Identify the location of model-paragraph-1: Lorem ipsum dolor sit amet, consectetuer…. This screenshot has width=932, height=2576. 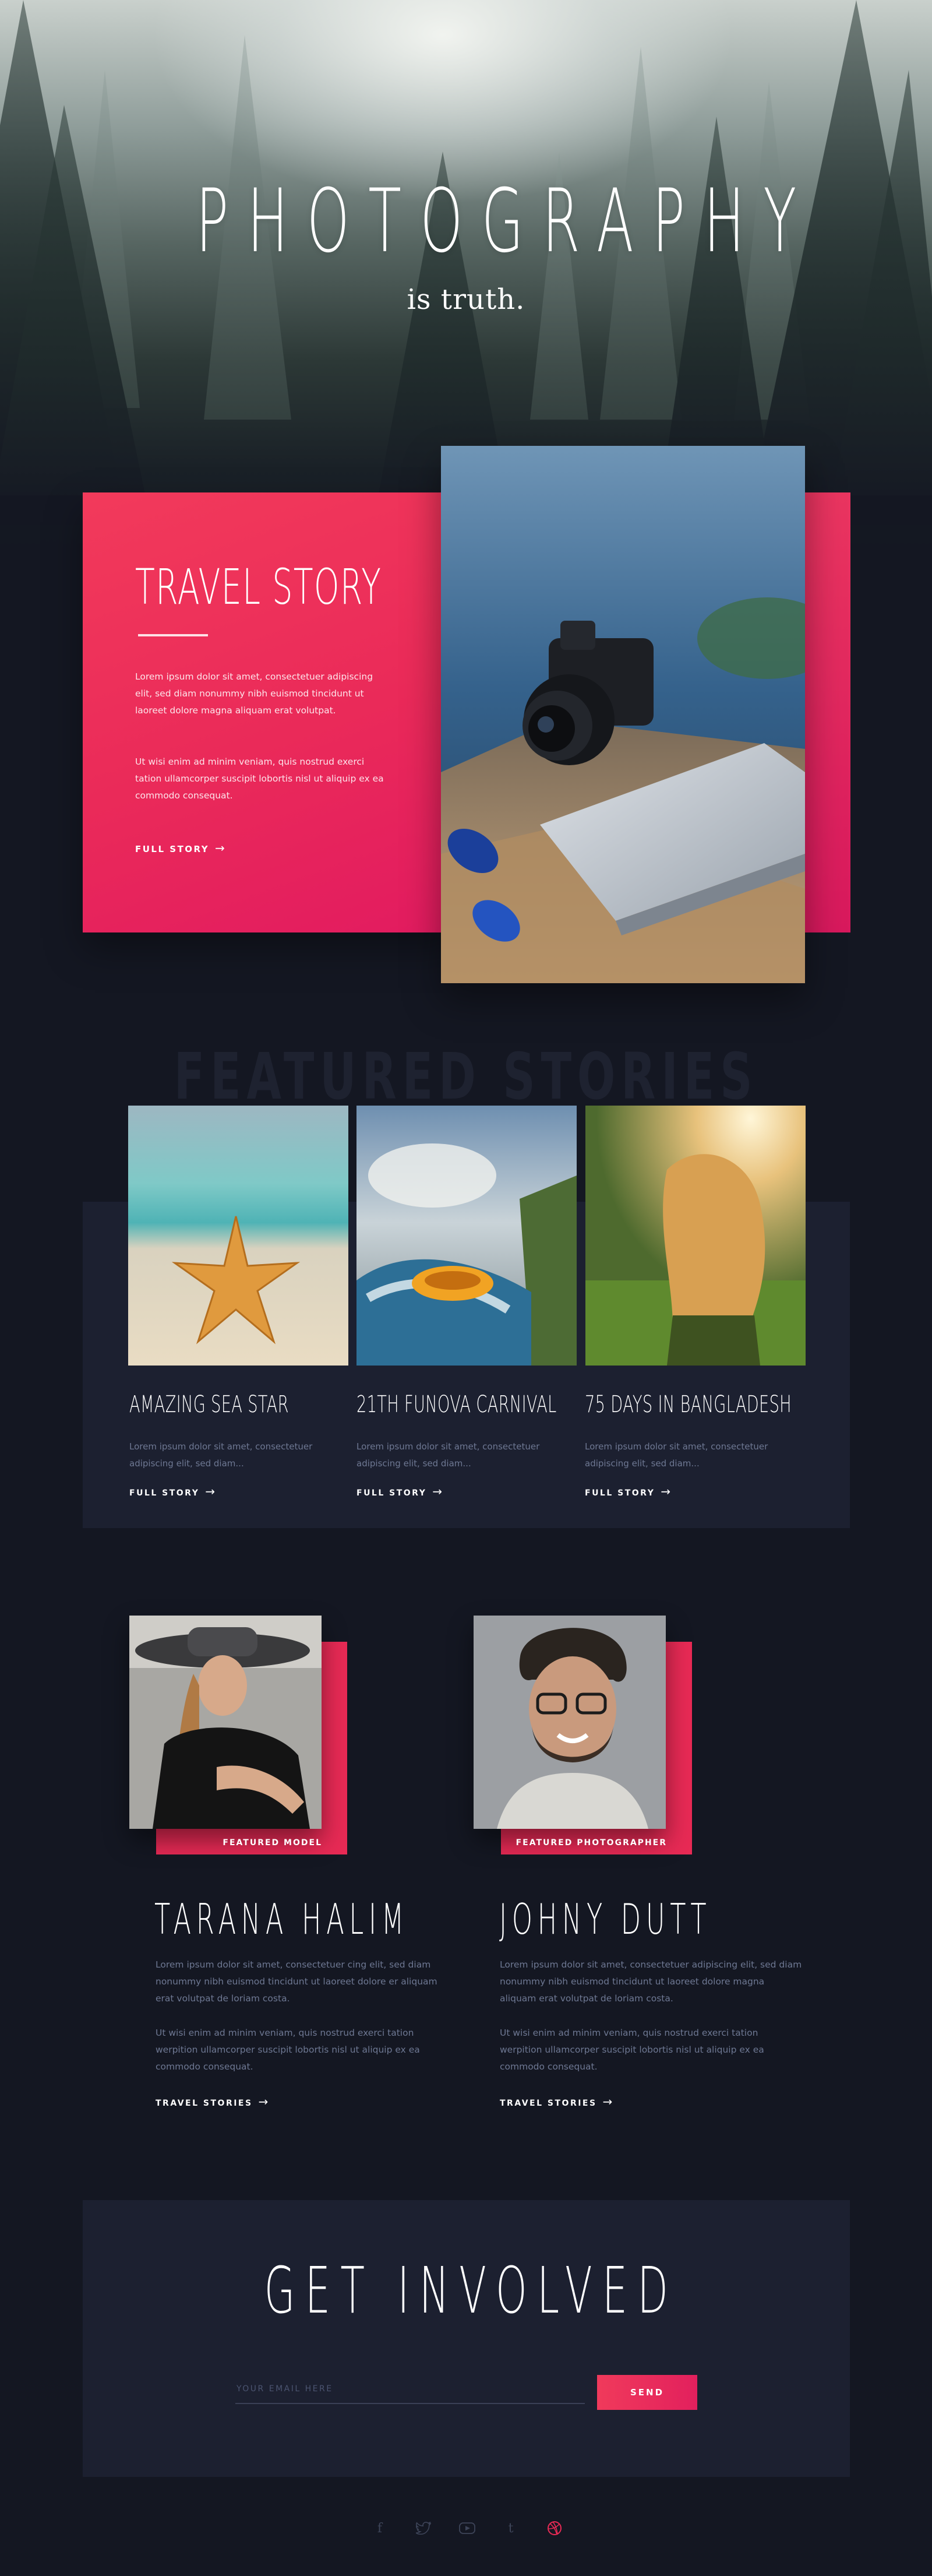
(296, 1982).